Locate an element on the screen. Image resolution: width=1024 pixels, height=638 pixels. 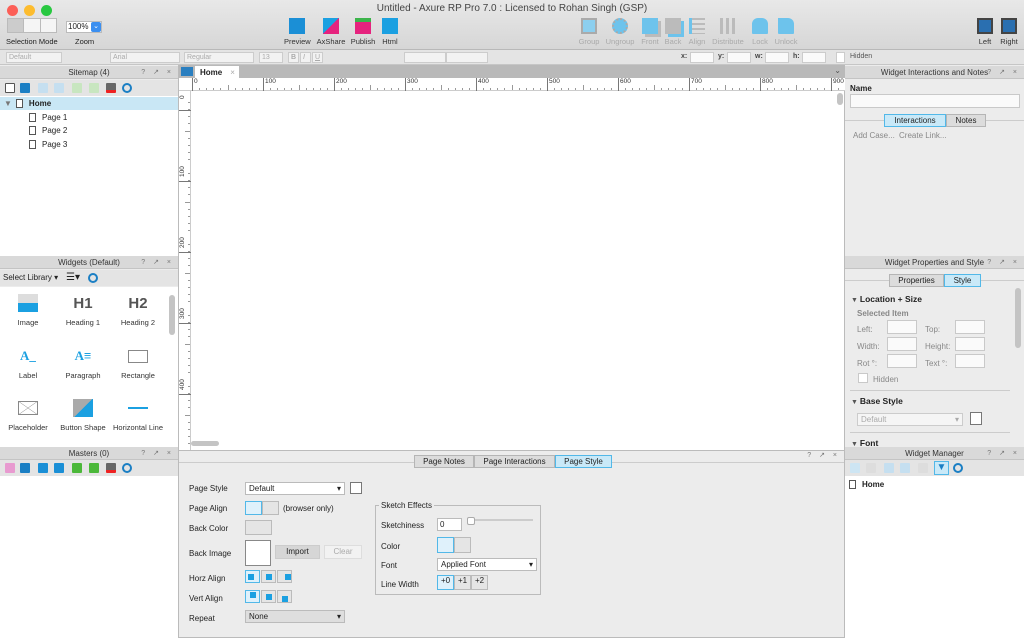
vert-align-bottom is located at coordinates (284, 596).